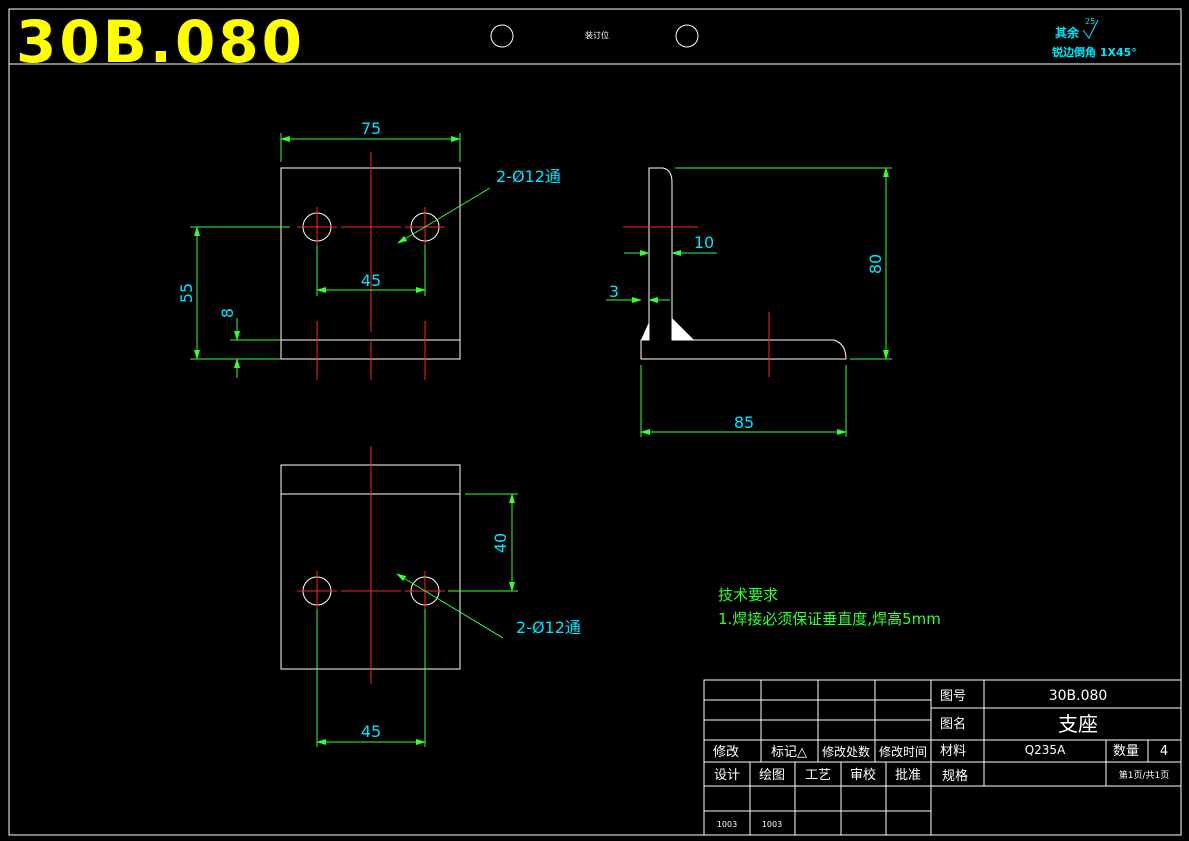  What do you see at coordinates (1126, 751) in the screenshot?
I see `quantity-label: 数量` at bounding box center [1126, 751].